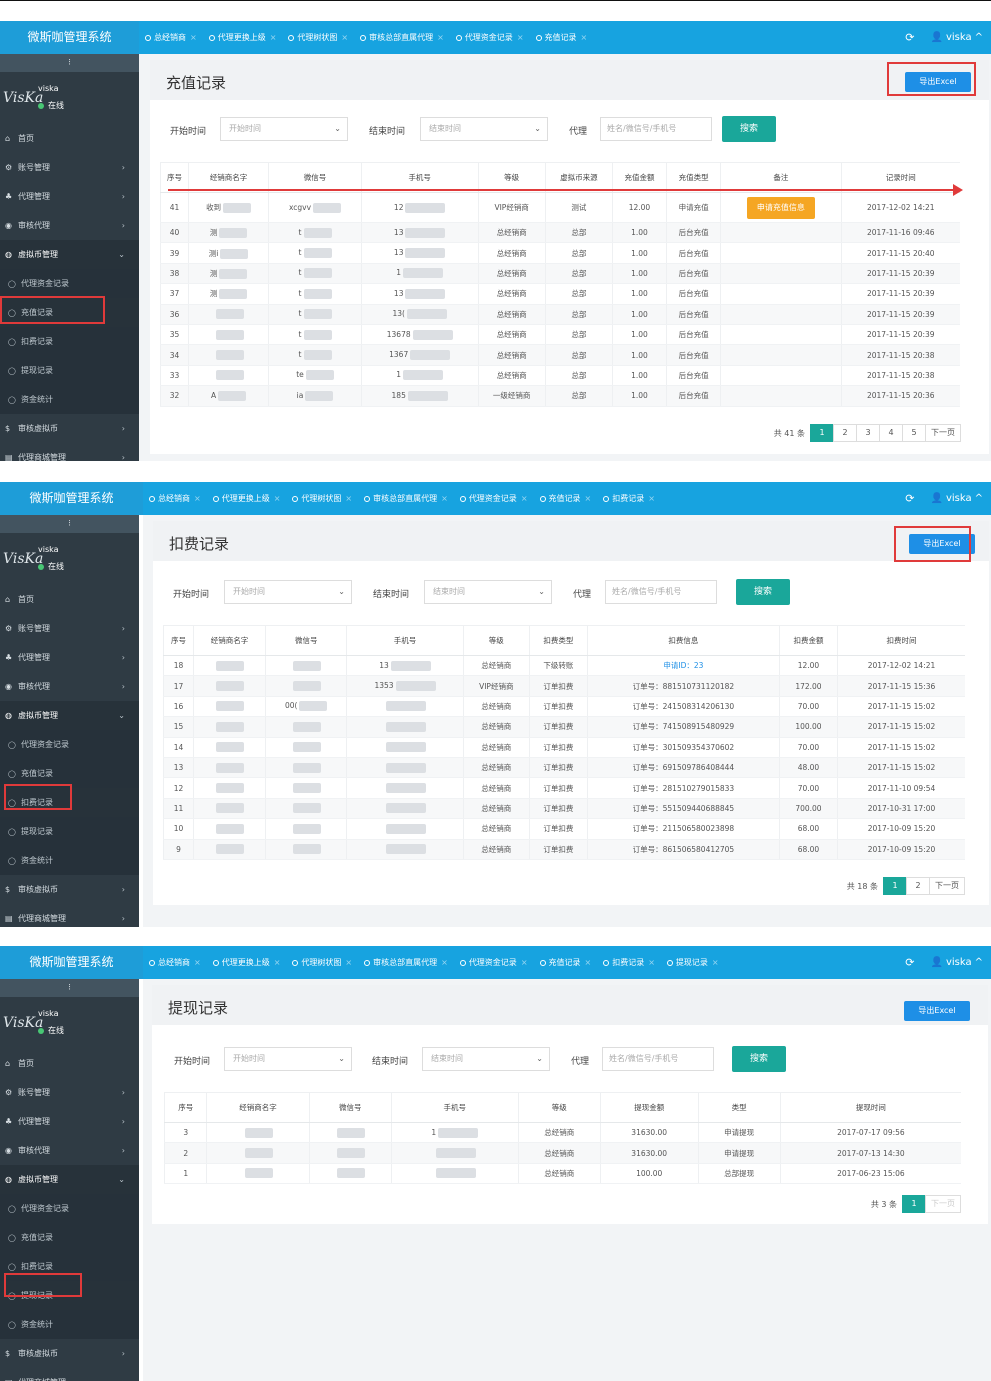  Describe the element at coordinates (891, 433) in the screenshot. I see `page-button-4: 4` at that location.